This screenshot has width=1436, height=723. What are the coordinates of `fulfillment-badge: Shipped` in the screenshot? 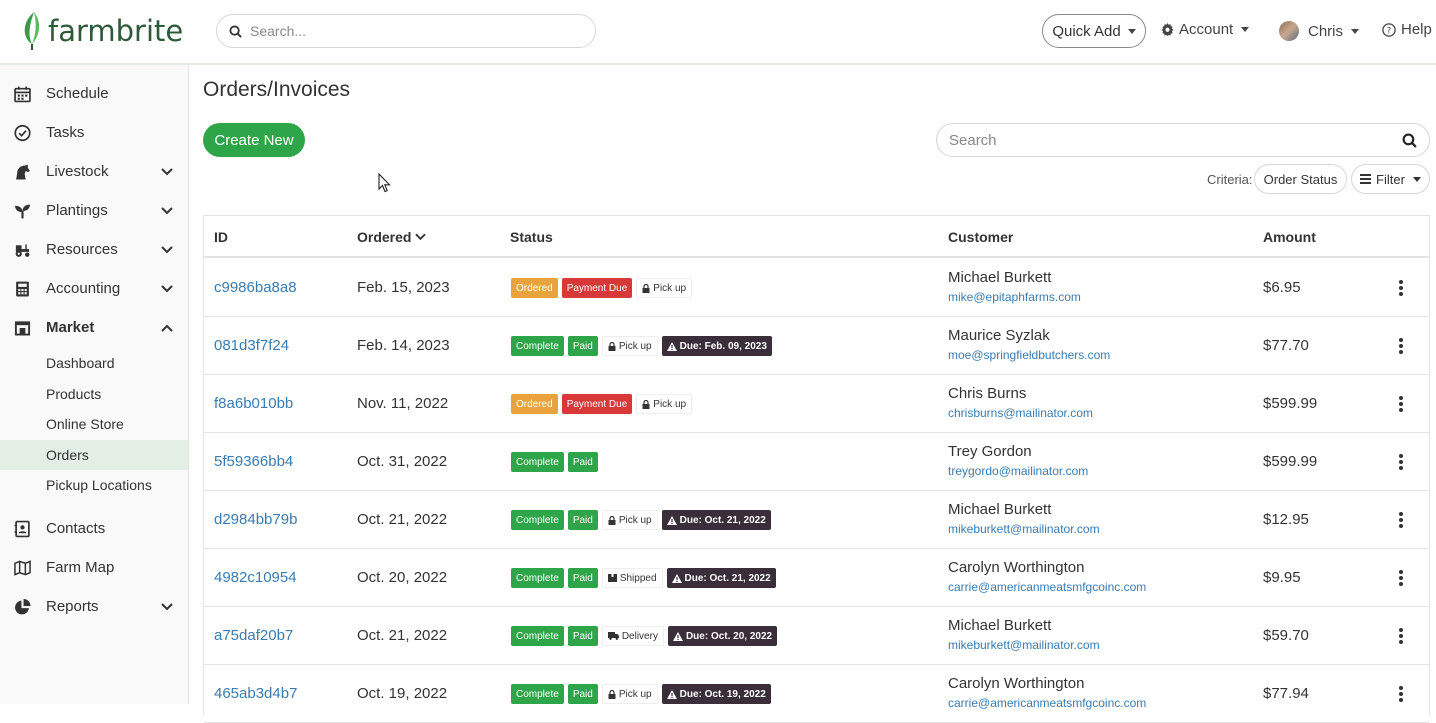 It's located at (632, 578).